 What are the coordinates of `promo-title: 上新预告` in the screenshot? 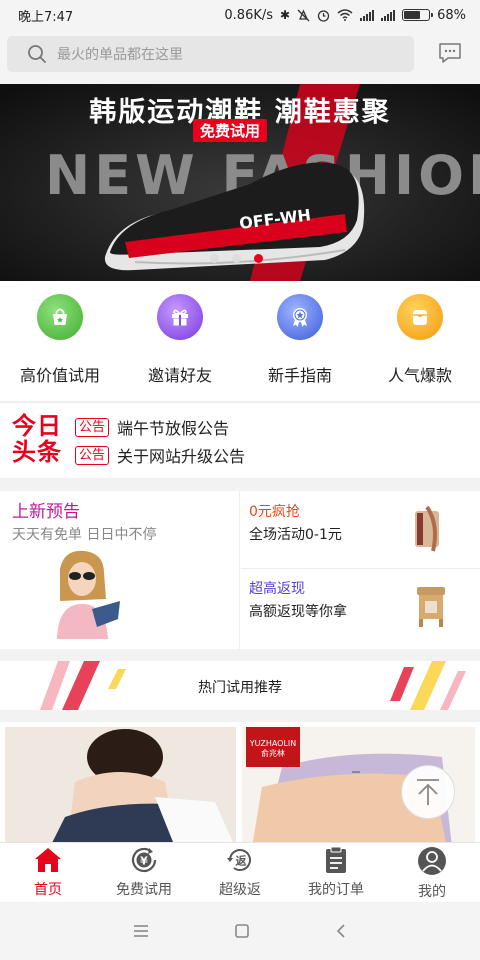 It's located at (46, 512).